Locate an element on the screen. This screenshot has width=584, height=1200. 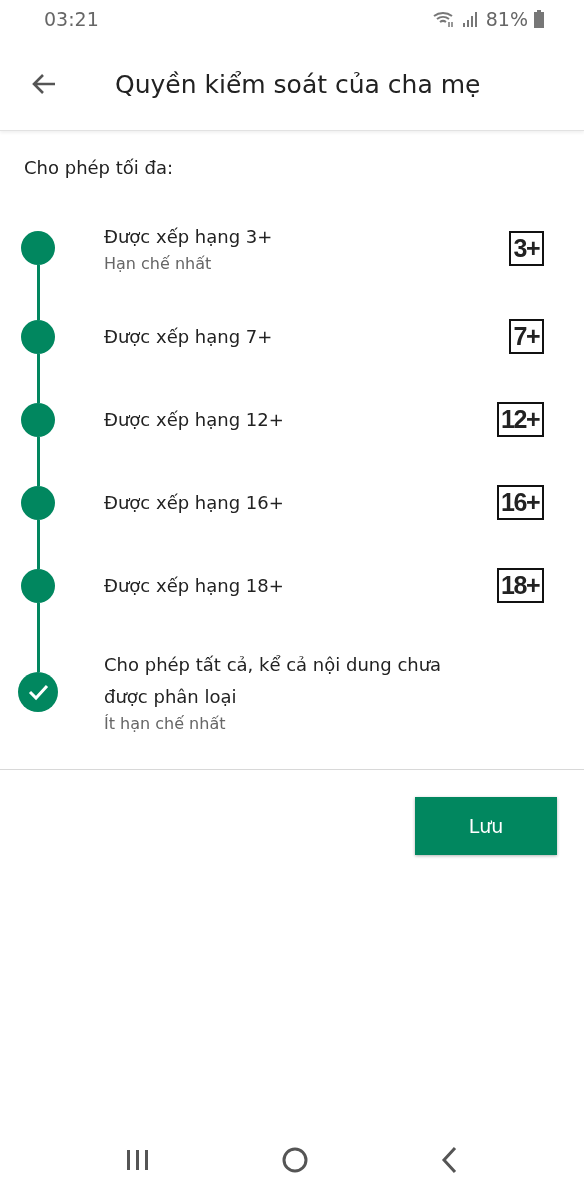
checked-radio is located at coordinates (38, 692).